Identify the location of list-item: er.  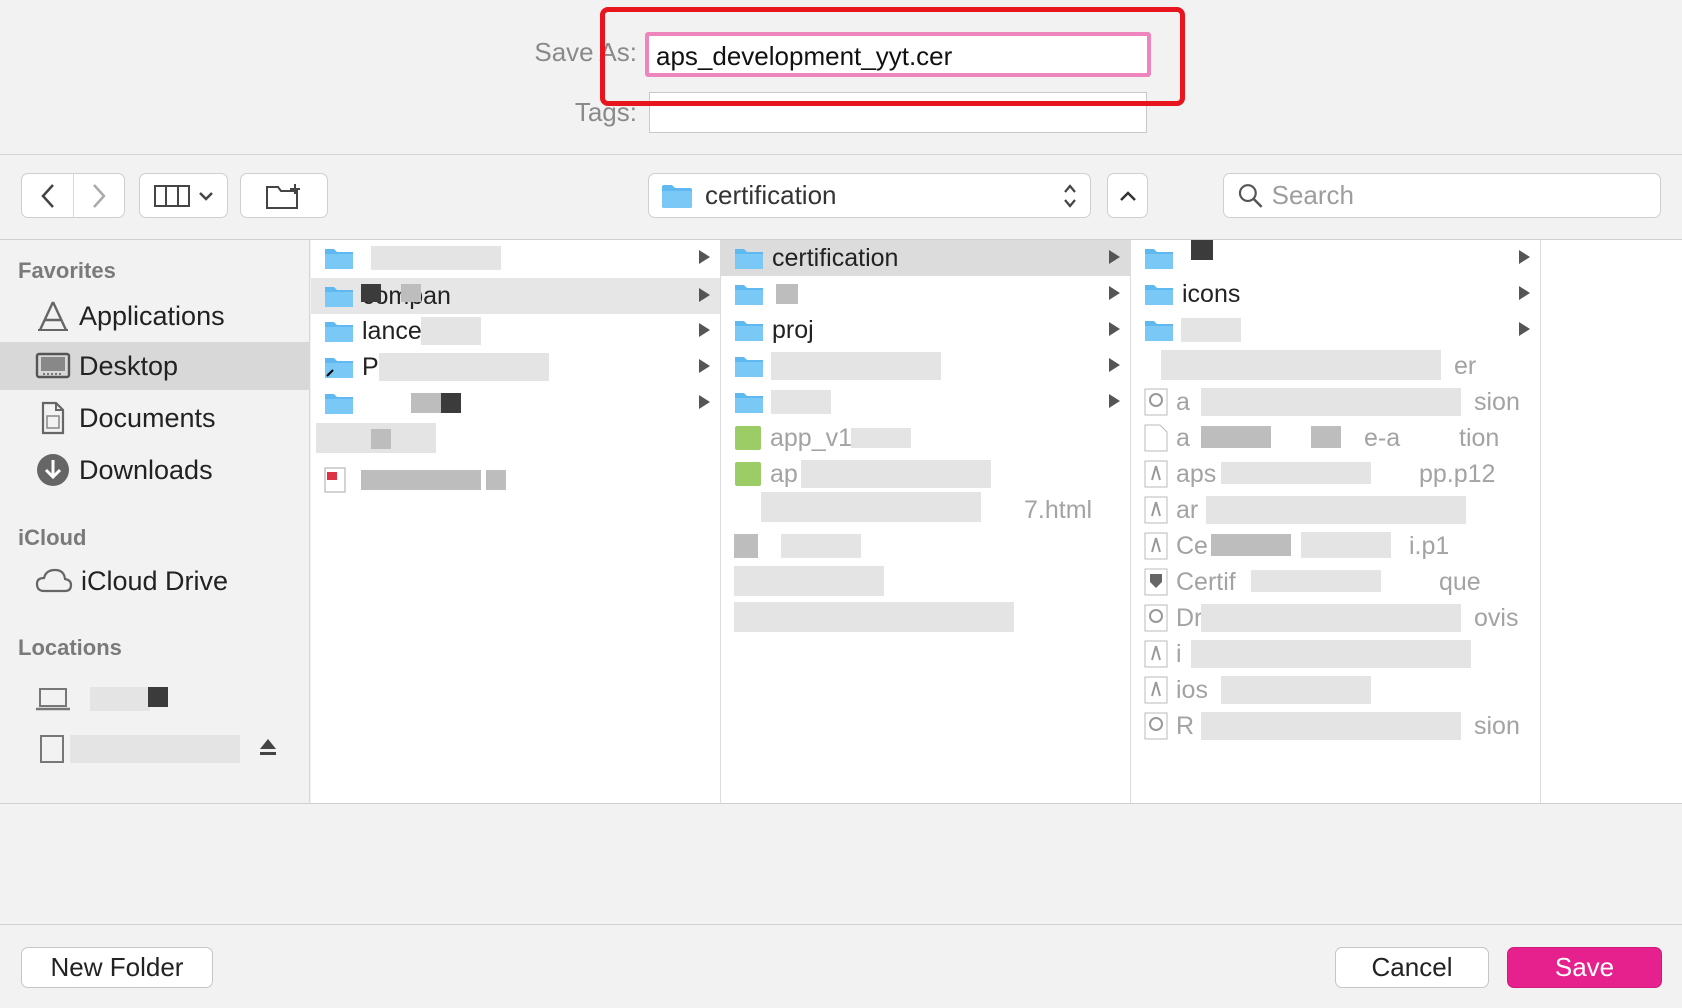
(1335, 366).